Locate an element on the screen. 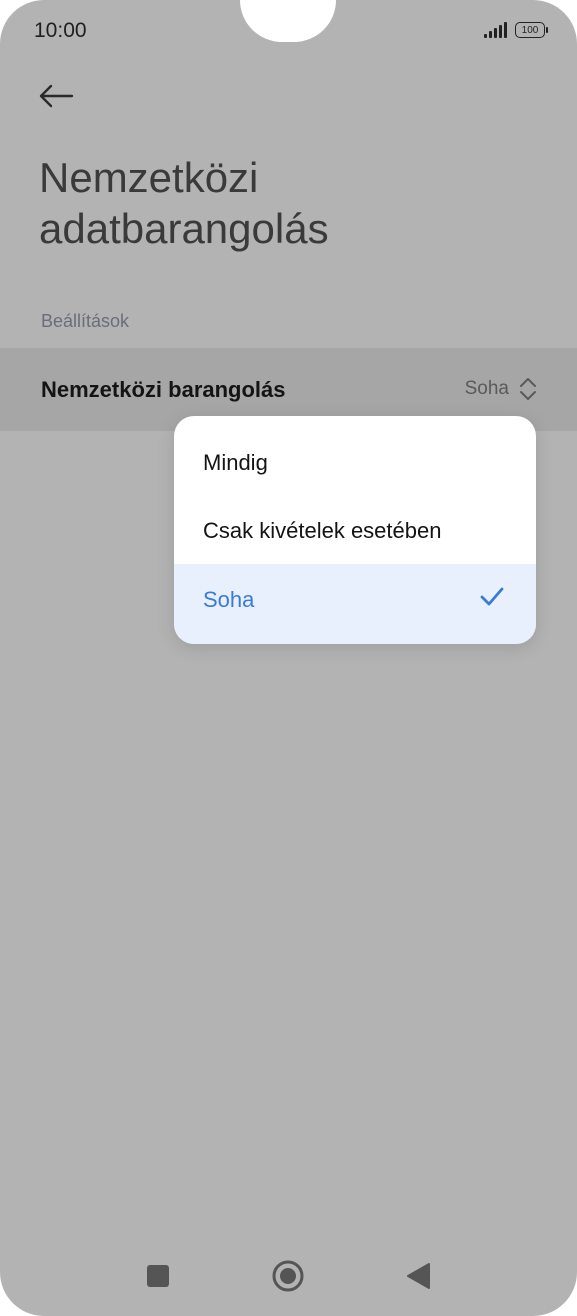 Image resolution: width=577 pixels, height=1316 pixels. arrow-left-icon is located at coordinates (56, 96).